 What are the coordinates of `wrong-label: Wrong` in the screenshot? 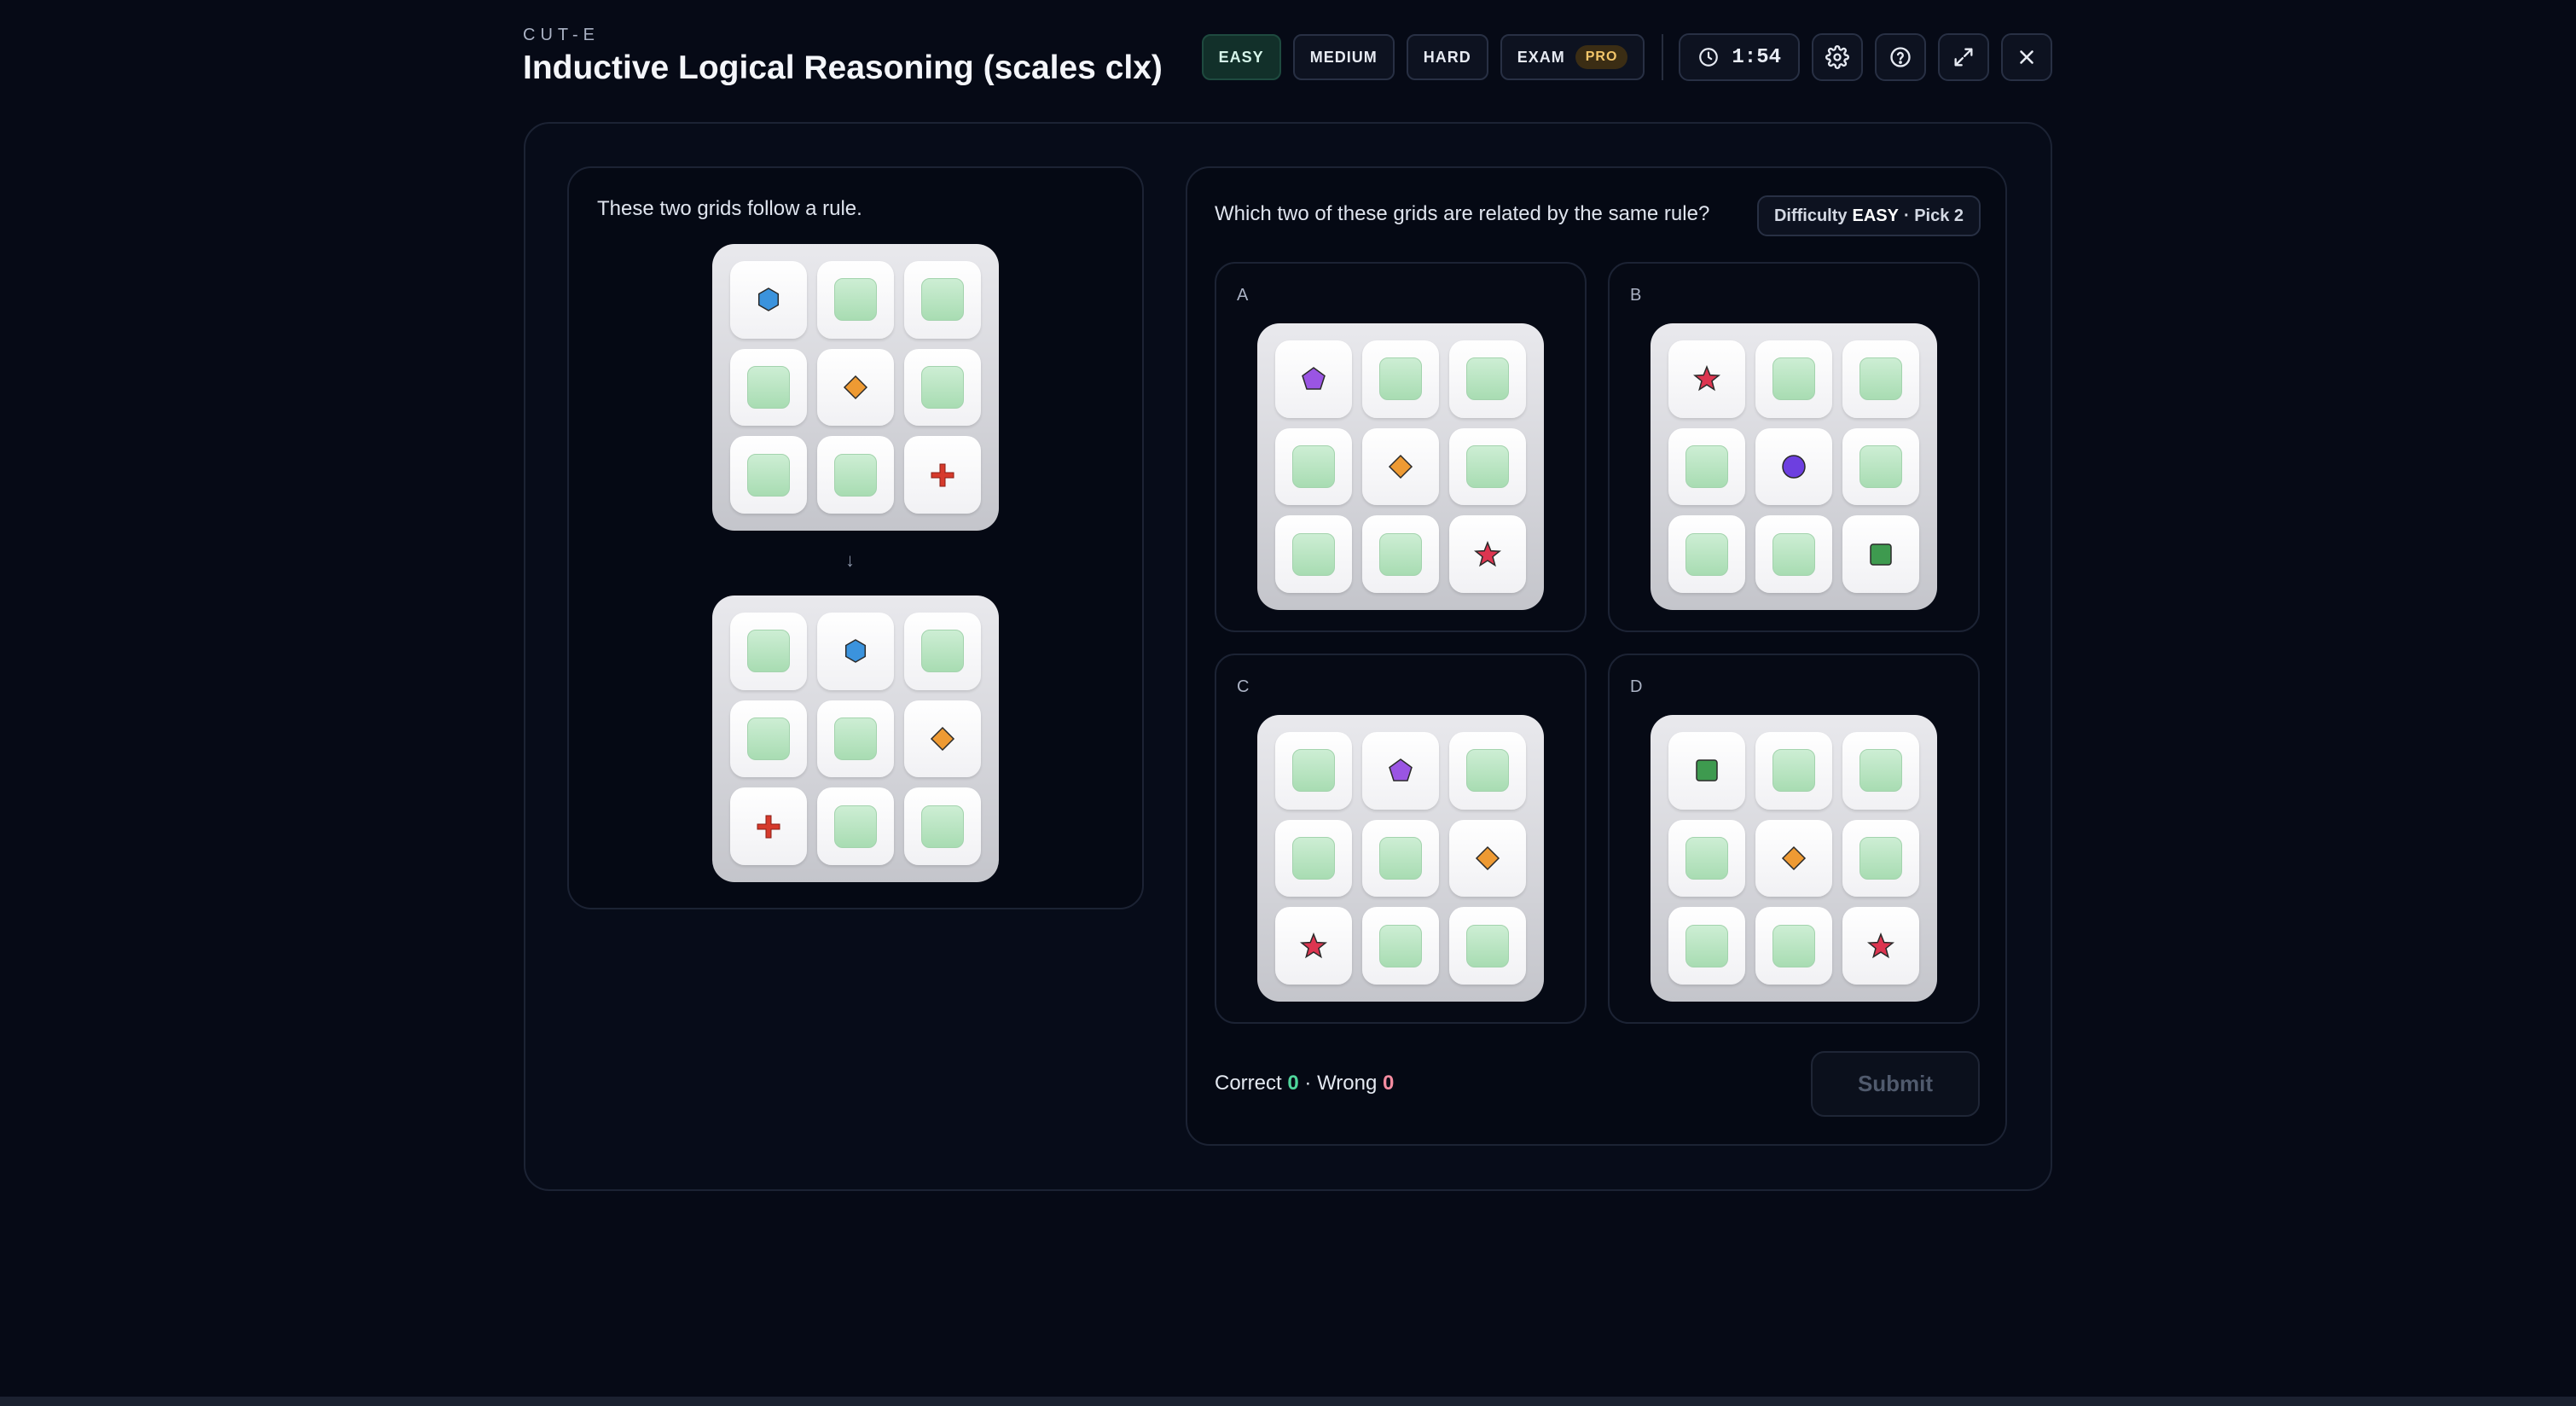 It's located at (1347, 1083).